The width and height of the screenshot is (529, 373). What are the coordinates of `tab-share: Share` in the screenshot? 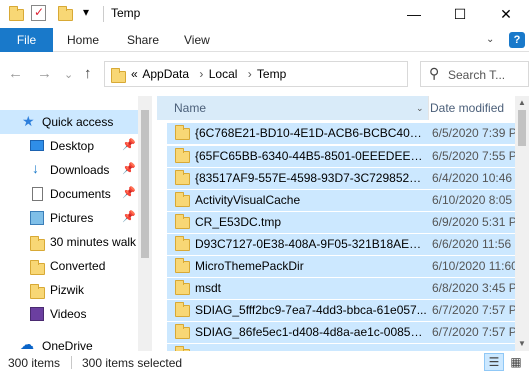 It's located at (143, 40).